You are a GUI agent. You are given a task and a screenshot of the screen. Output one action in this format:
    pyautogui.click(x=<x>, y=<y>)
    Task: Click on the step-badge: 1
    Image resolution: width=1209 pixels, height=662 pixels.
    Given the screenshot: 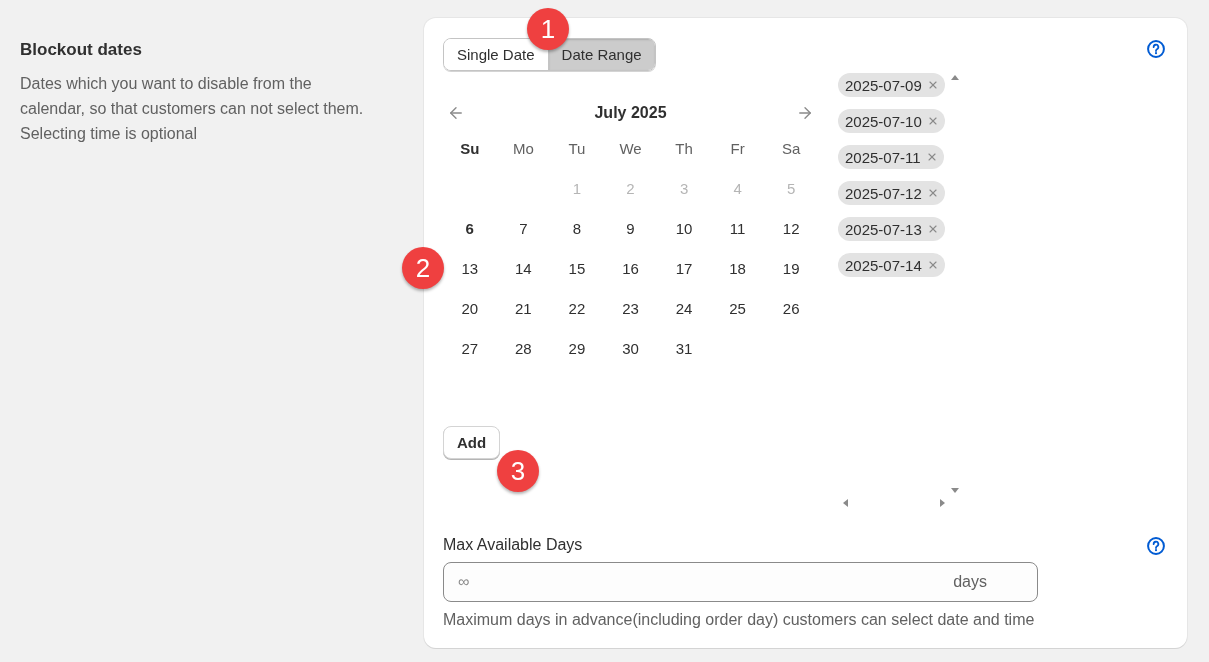 What is the action you would take?
    pyautogui.click(x=548, y=29)
    